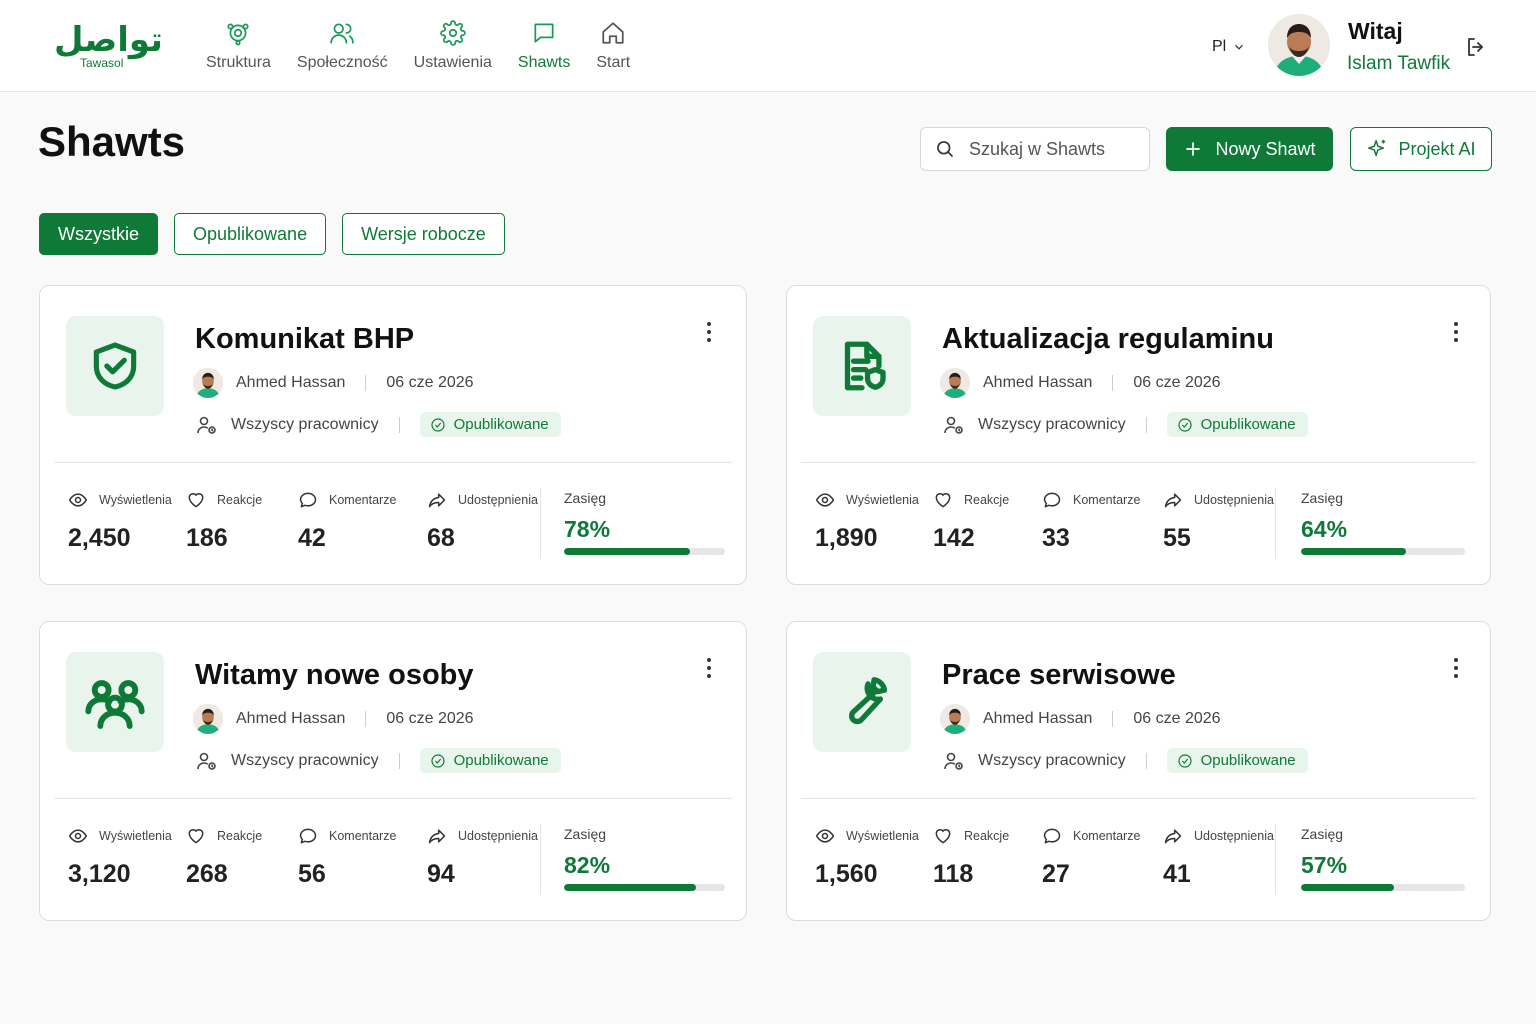 Image resolution: width=1536 pixels, height=1024 pixels. Describe the element at coordinates (1052, 836) in the screenshot. I see `comment-icon` at that location.